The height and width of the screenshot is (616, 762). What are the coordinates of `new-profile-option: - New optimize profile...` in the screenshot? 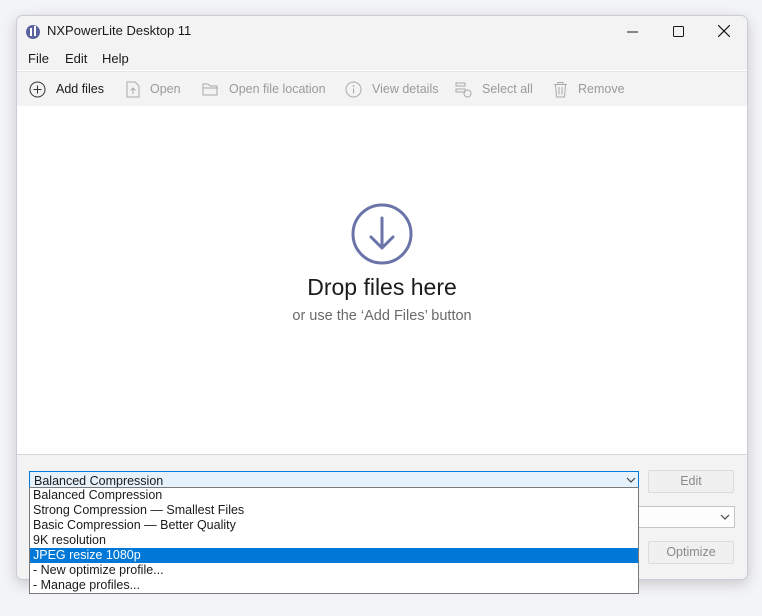 It's located at (334, 570).